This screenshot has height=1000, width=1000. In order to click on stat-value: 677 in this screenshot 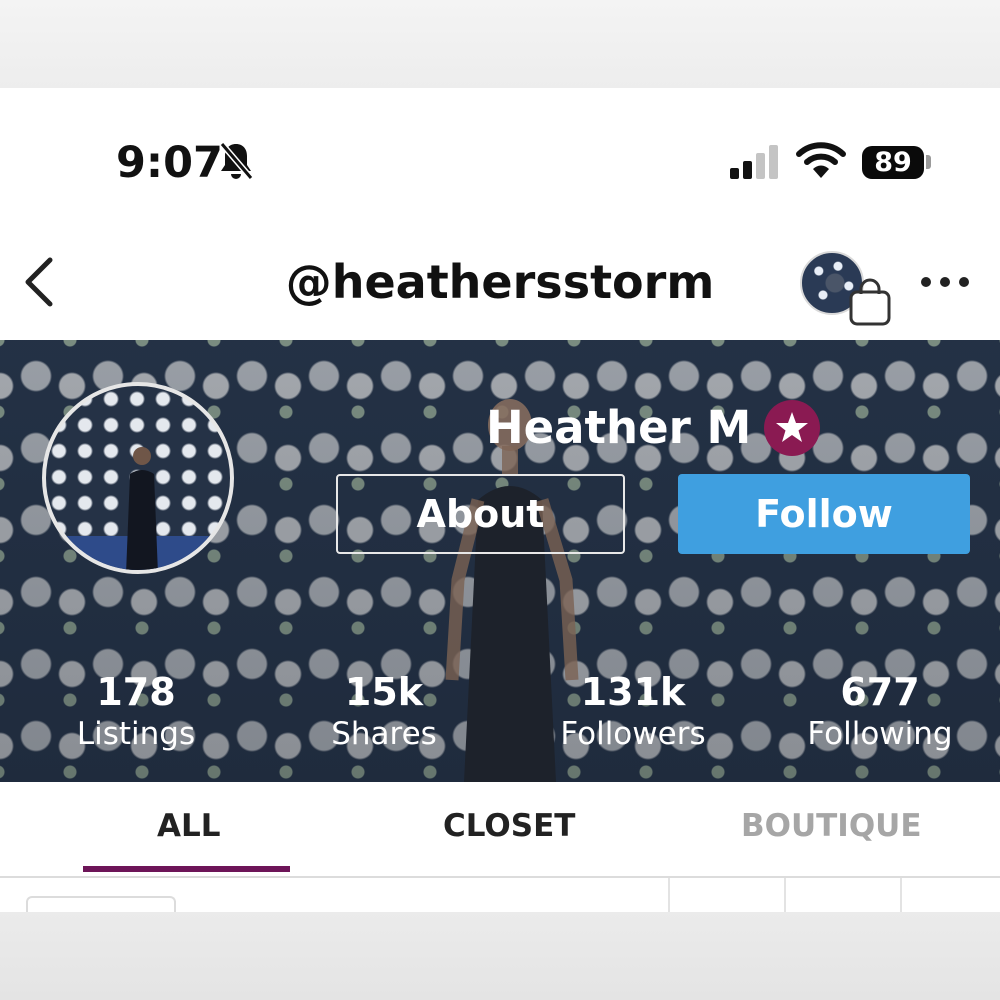, I will do `click(880, 692)`.